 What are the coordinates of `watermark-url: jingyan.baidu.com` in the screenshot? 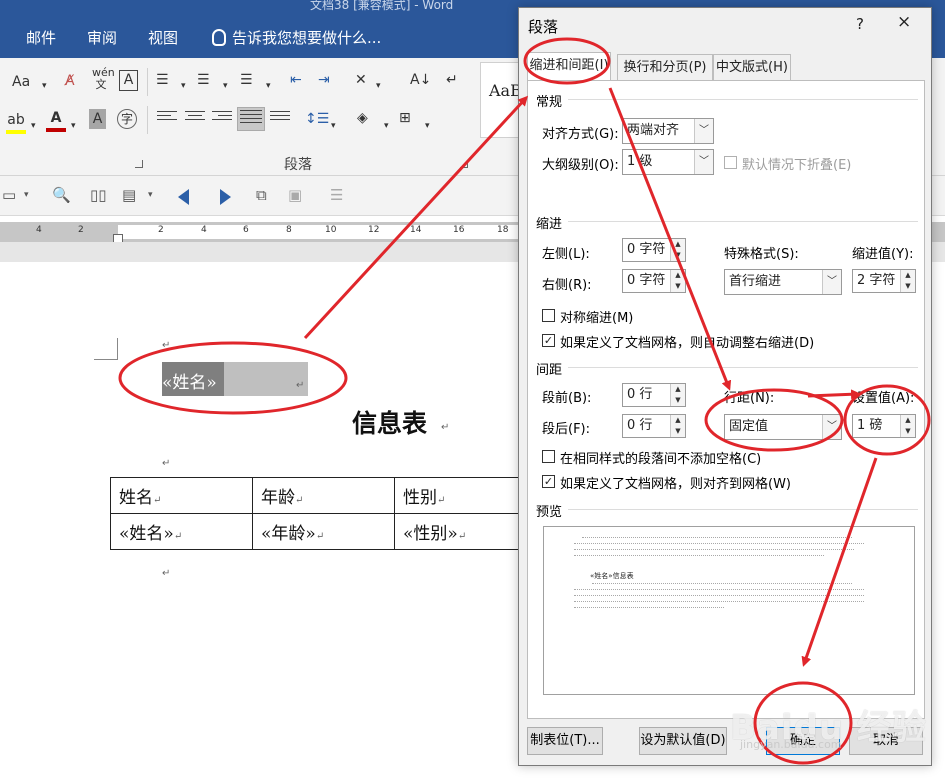 It's located at (791, 744).